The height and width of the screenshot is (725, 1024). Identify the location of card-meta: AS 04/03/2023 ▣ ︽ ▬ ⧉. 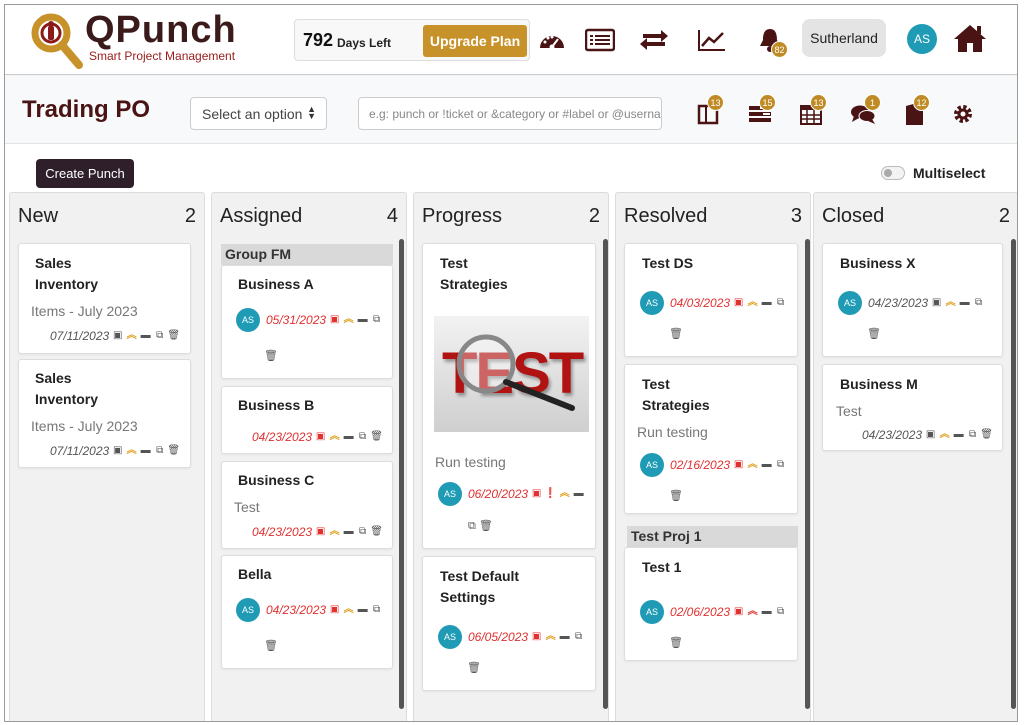
(713, 303).